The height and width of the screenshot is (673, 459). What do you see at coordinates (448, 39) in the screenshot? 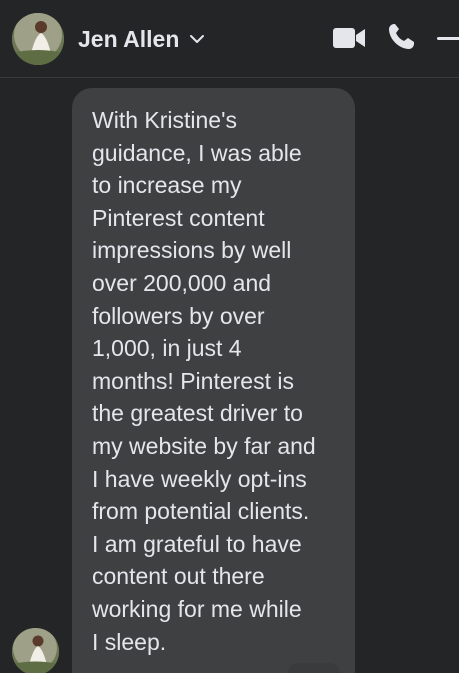
I see `minimize-icon` at bounding box center [448, 39].